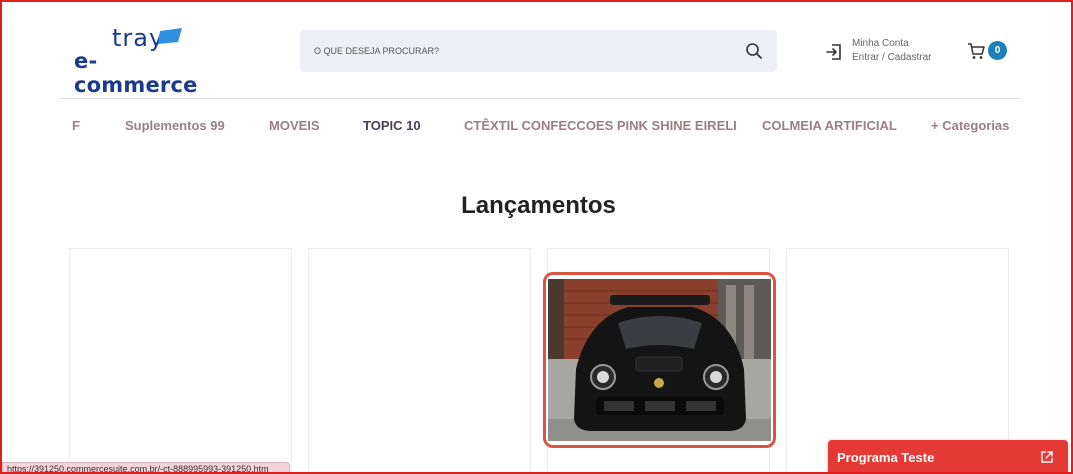 The image size is (1073, 474). Describe the element at coordinates (138, 38) in the screenshot. I see `logo-text-top: tray` at that location.